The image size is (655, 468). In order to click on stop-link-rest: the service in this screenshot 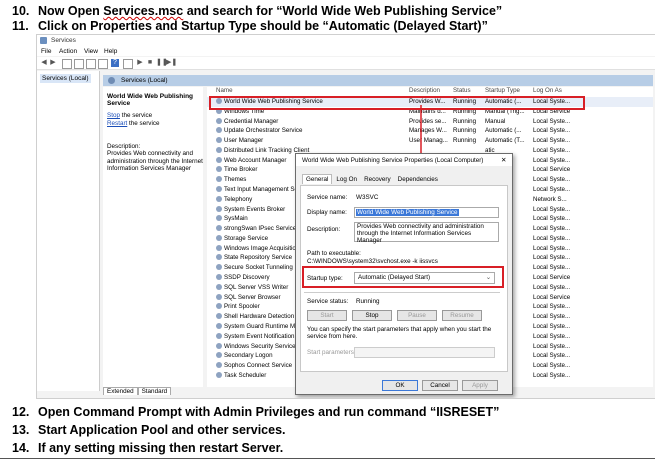, I will do `click(136, 115)`.